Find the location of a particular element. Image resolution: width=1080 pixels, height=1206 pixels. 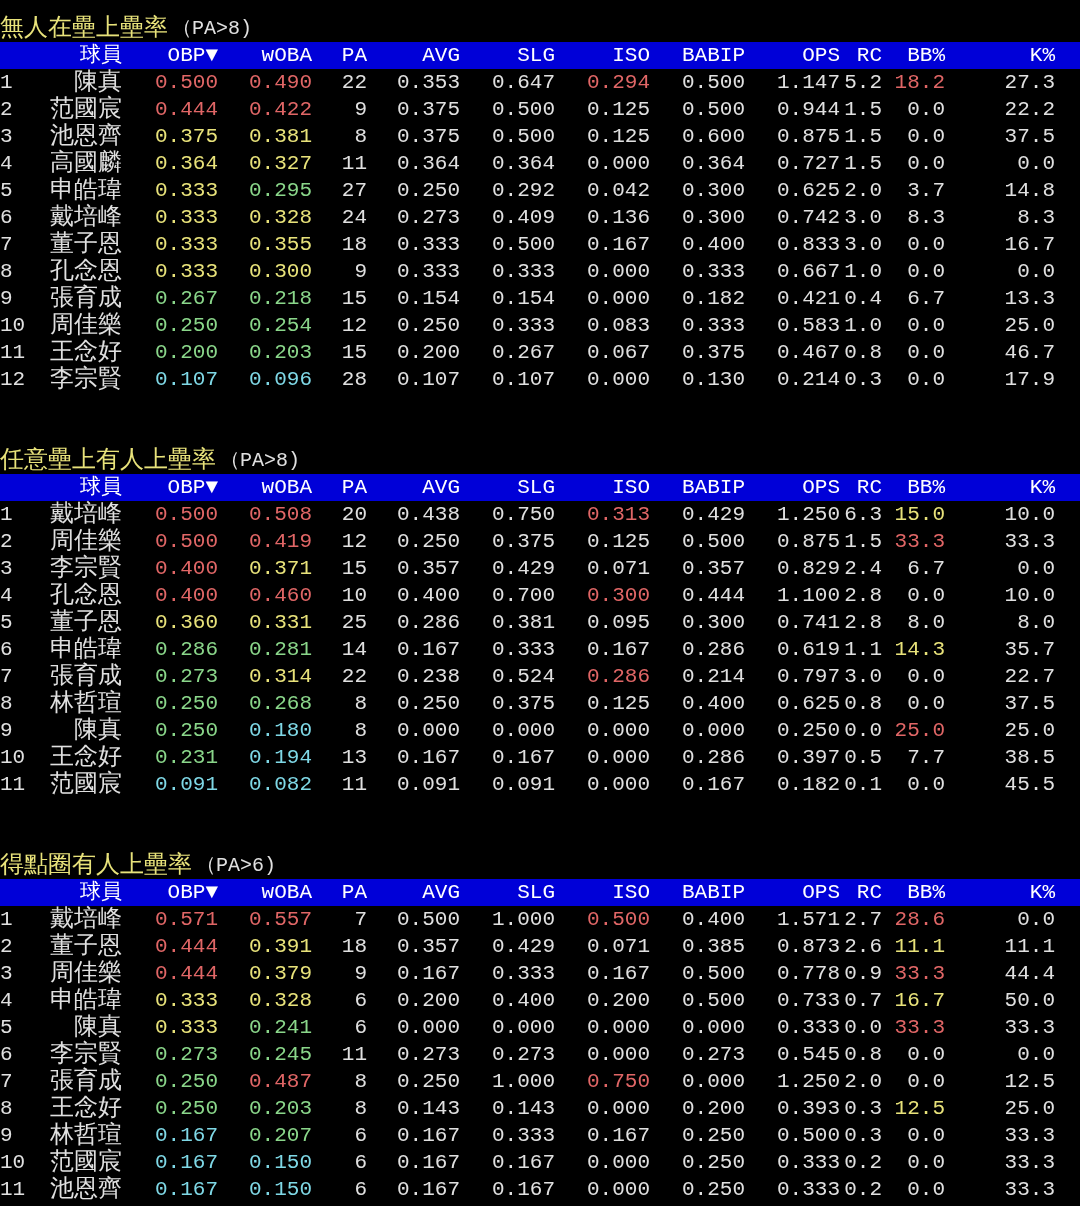

table-cell-text: 14 is located at coordinates (353, 650).